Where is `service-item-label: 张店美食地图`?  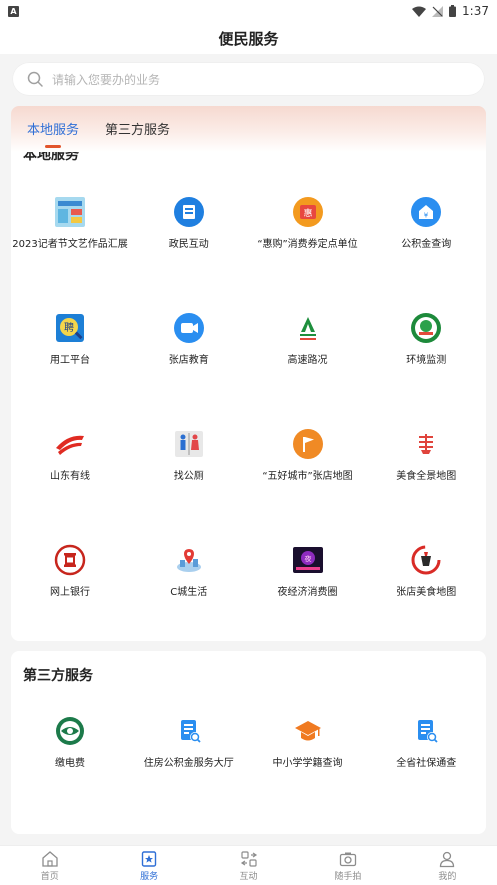
service-item-label: 张店美食地图 is located at coordinates (426, 592).